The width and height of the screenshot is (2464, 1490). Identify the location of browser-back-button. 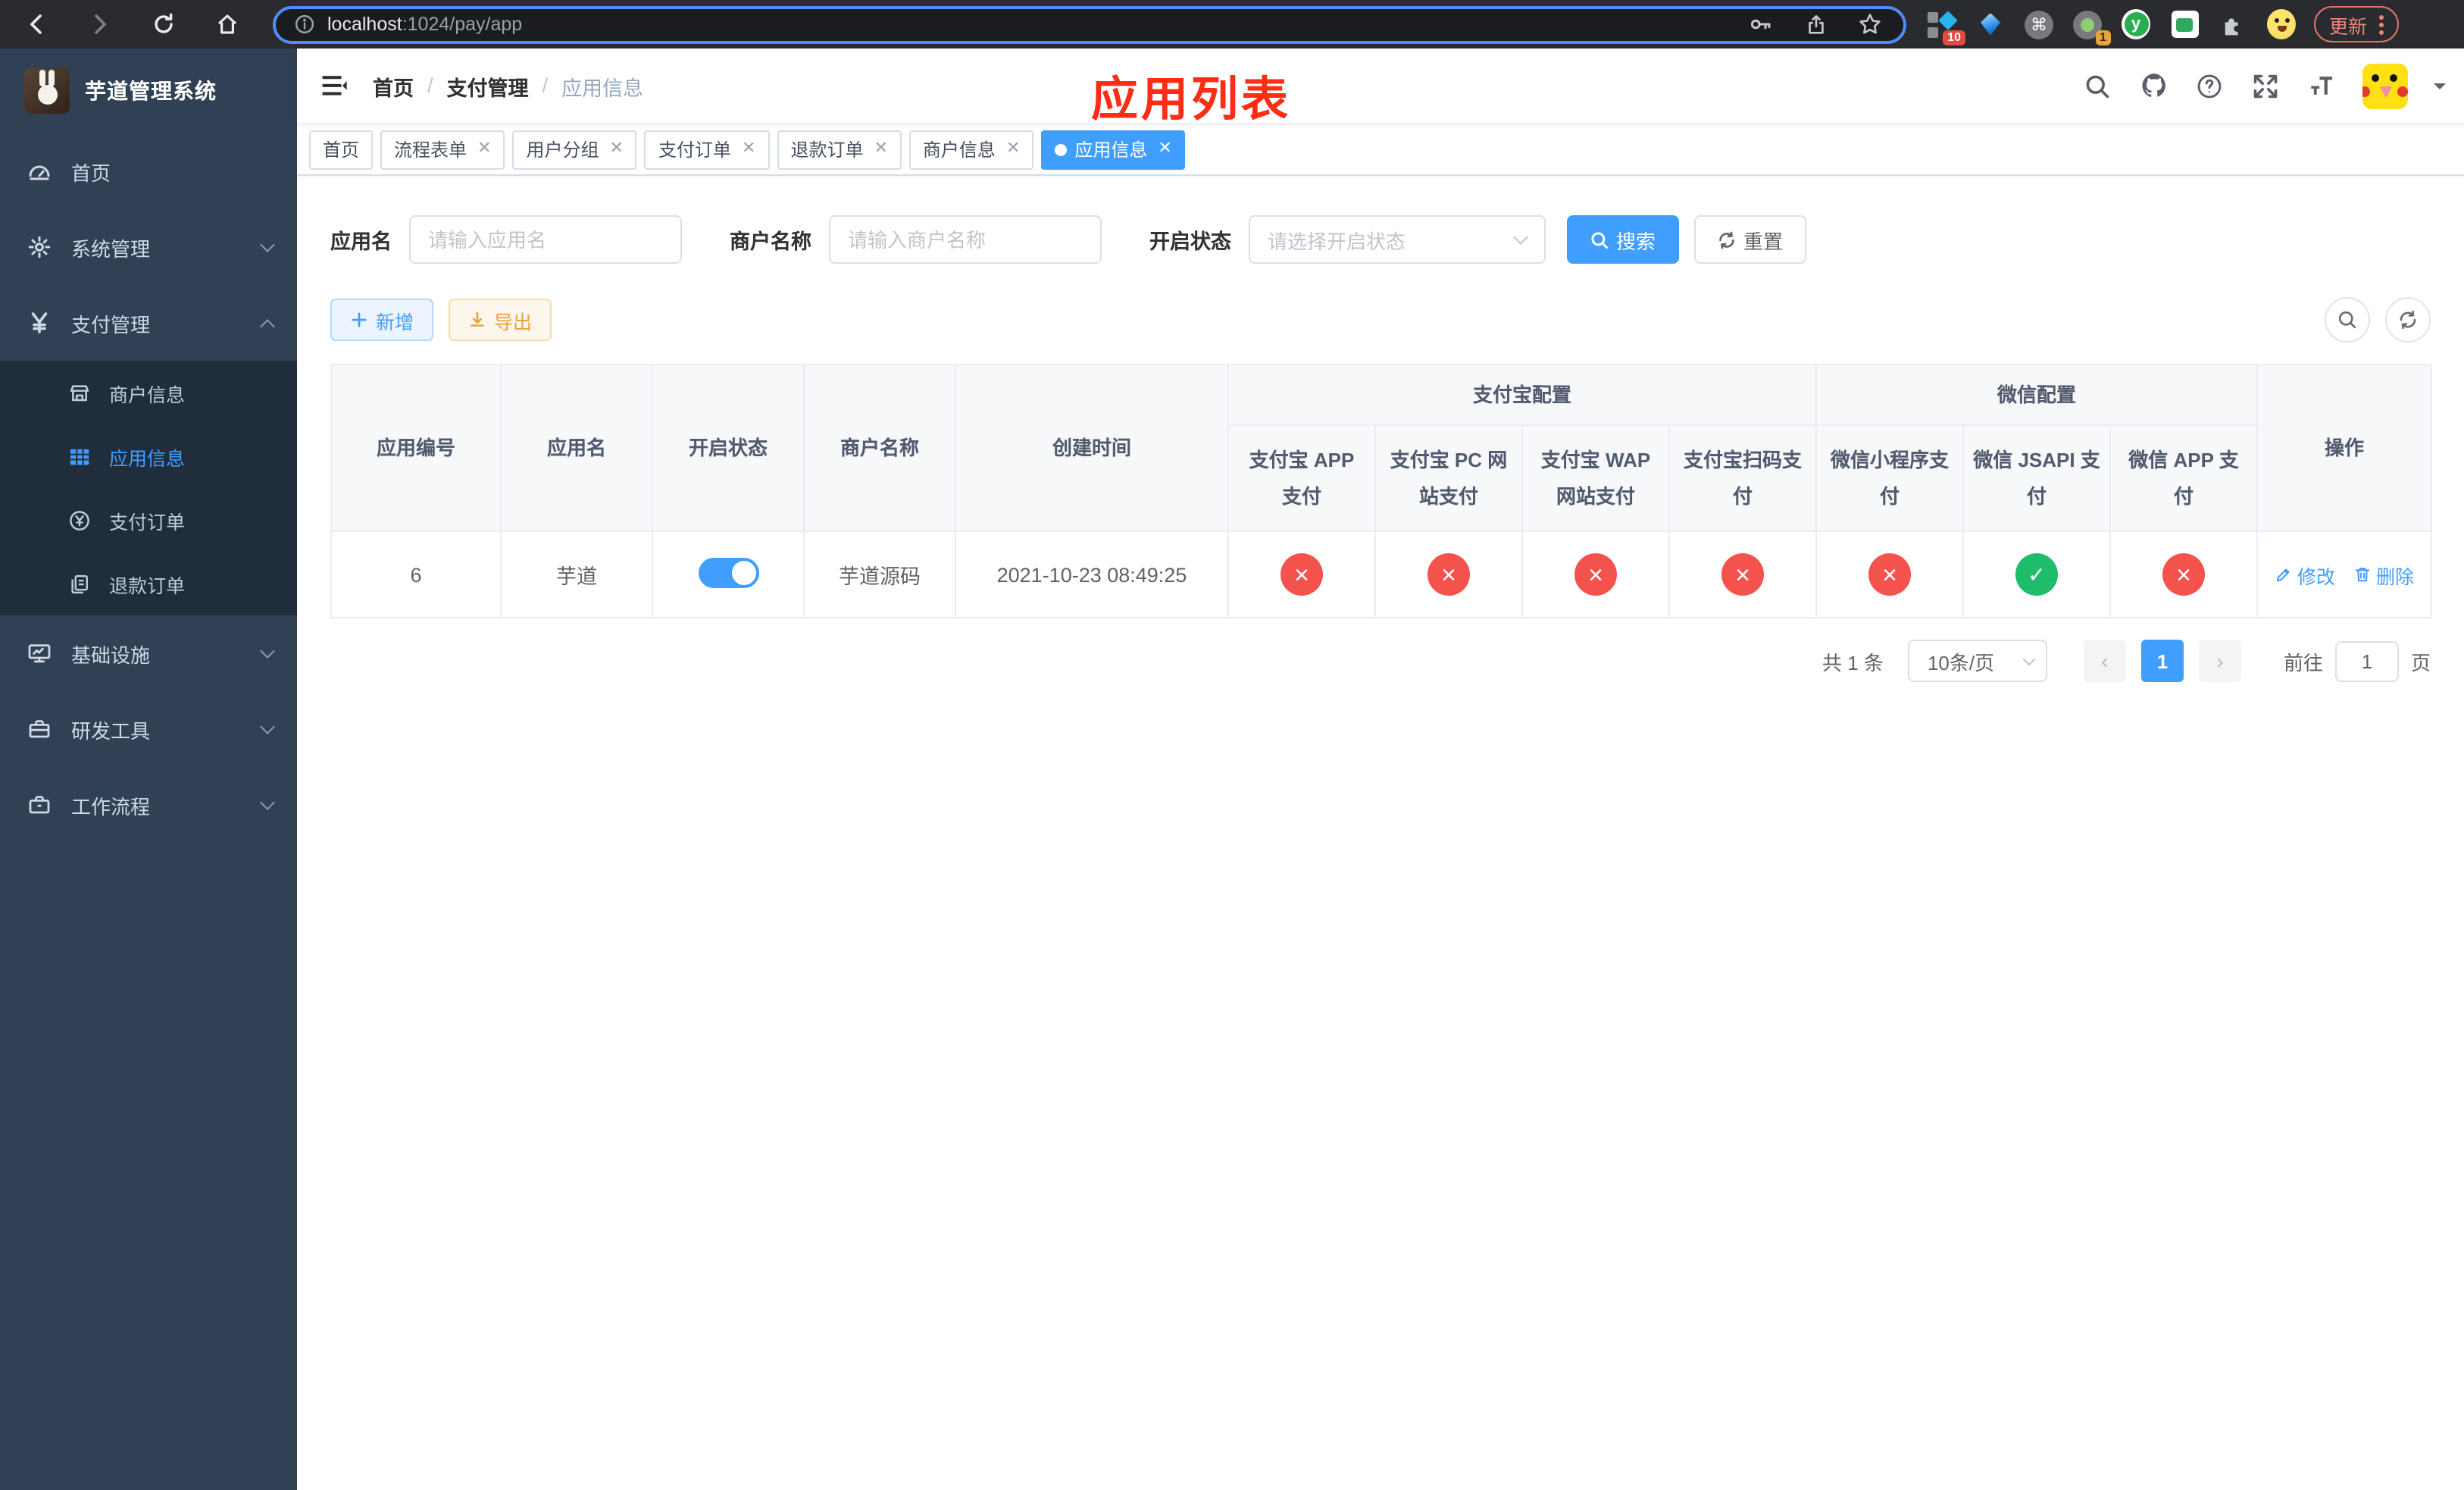
(36, 24).